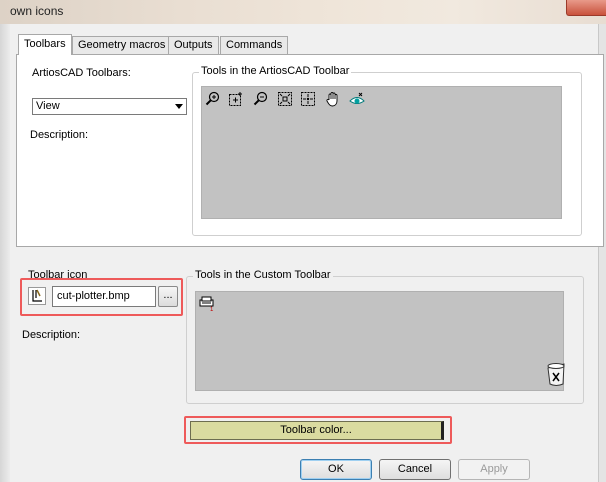  Describe the element at coordinates (333, 99) in the screenshot. I see `pan-hand-icon` at that location.